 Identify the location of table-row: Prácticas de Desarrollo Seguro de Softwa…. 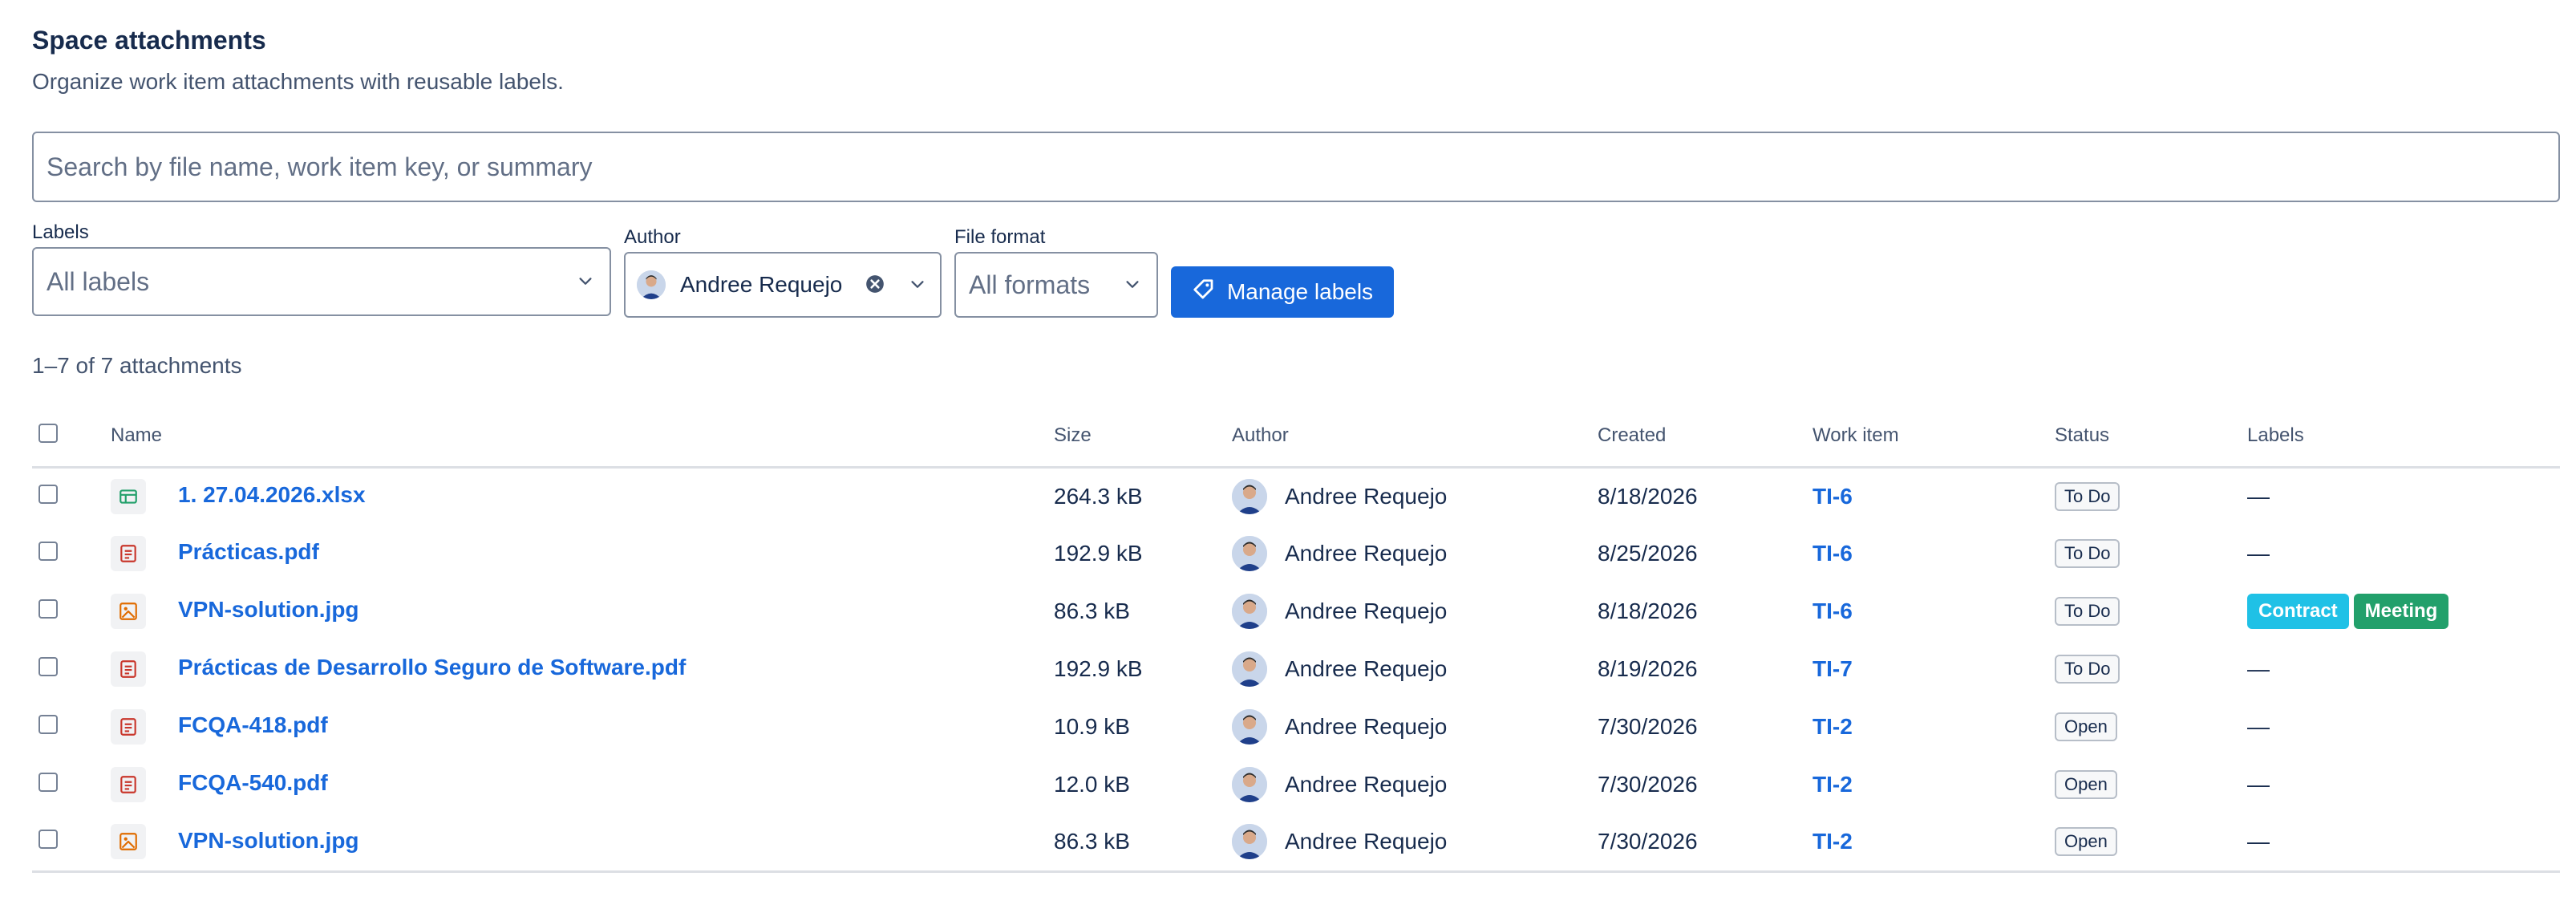
(1296, 669).